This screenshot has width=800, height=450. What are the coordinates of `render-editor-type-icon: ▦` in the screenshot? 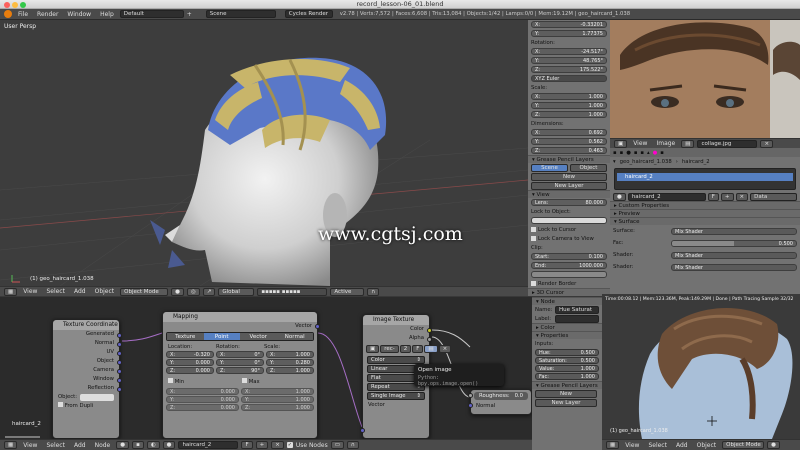 It's located at (613, 445).